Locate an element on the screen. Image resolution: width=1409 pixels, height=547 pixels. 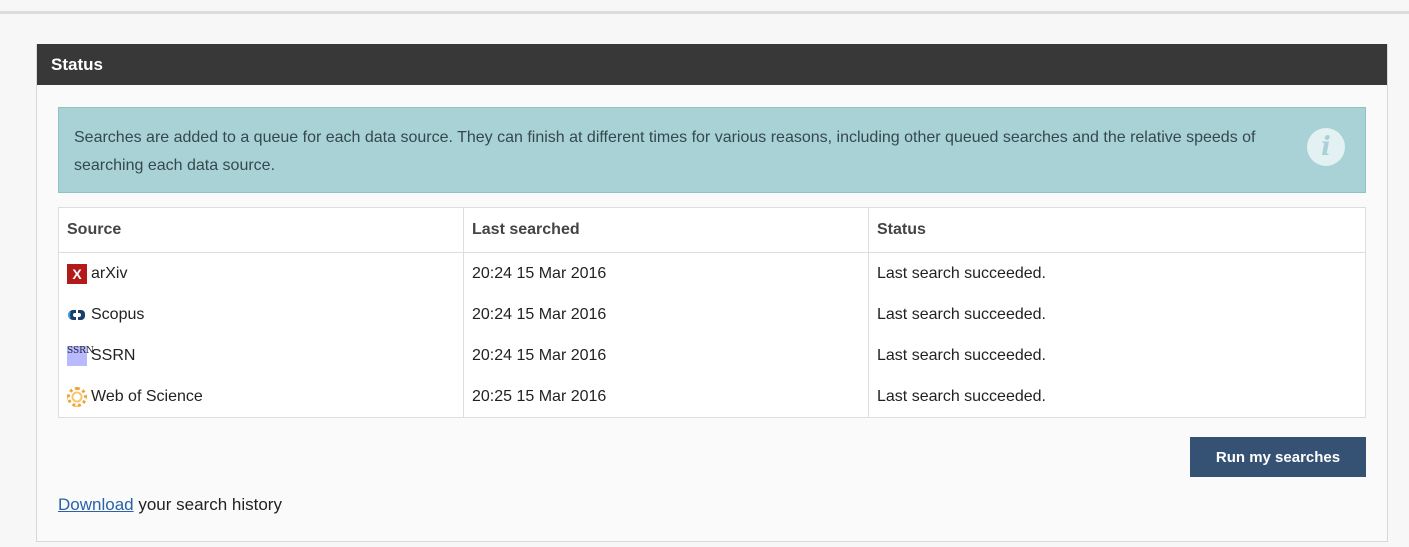
source-cell: Scopus is located at coordinates (261, 314).